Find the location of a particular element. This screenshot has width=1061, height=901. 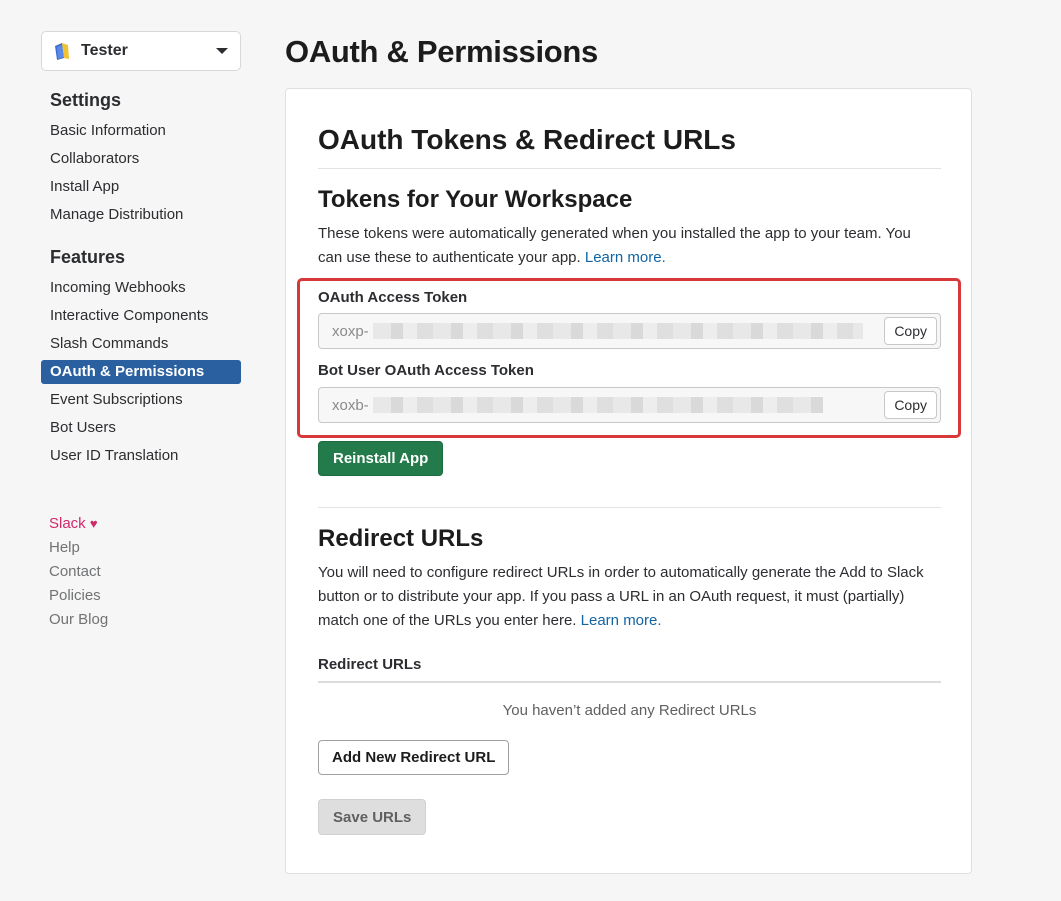

sidebar-item-install-app: Install App is located at coordinates (141, 187).